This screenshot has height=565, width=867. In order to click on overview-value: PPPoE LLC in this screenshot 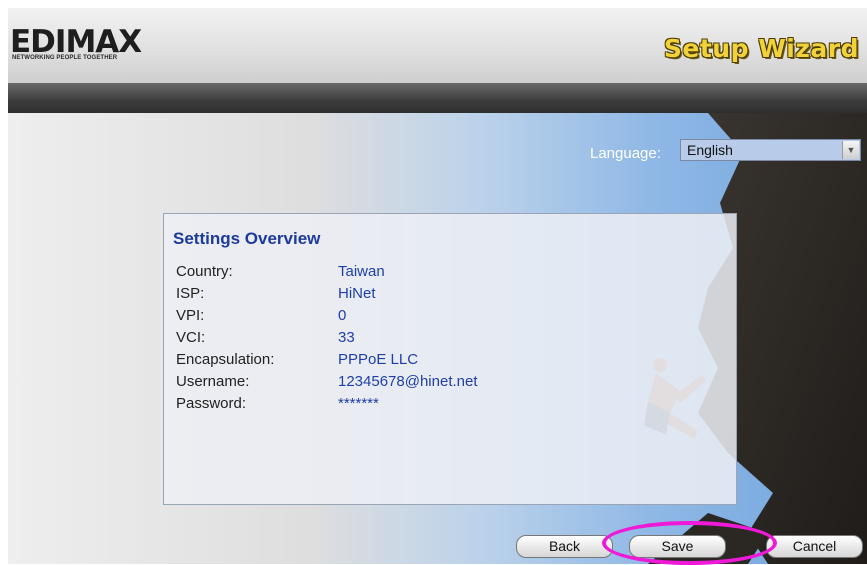, I will do `click(378, 359)`.